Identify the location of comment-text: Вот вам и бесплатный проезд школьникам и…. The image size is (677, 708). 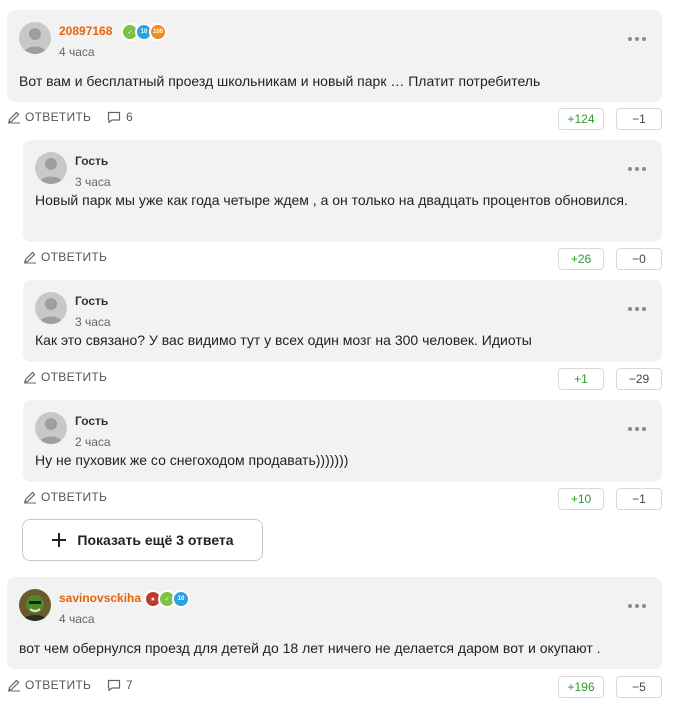
(280, 81).